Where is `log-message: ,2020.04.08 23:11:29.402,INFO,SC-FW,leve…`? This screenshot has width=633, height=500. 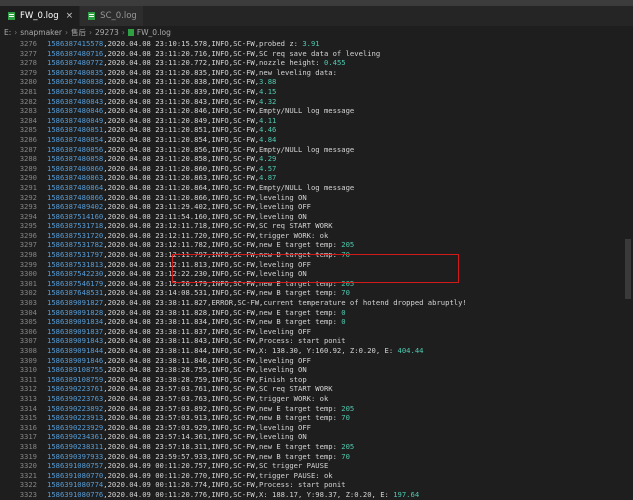 log-message: ,2020.04.08 23:11:29.402,INFO,SC-FW,leve… is located at coordinates (207, 207).